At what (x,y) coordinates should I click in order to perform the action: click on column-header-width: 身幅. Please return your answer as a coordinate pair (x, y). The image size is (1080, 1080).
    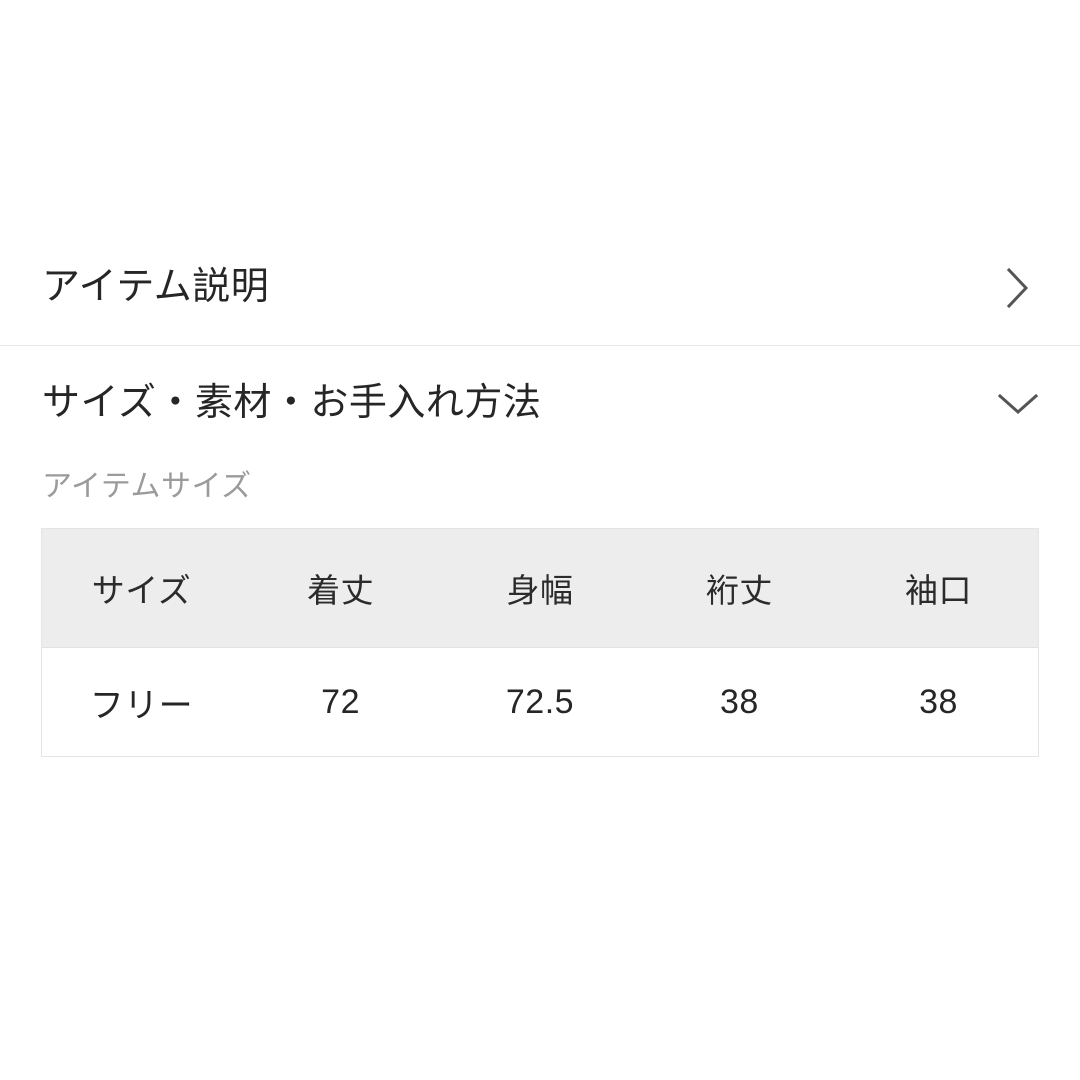
    Looking at the image, I should click on (540, 588).